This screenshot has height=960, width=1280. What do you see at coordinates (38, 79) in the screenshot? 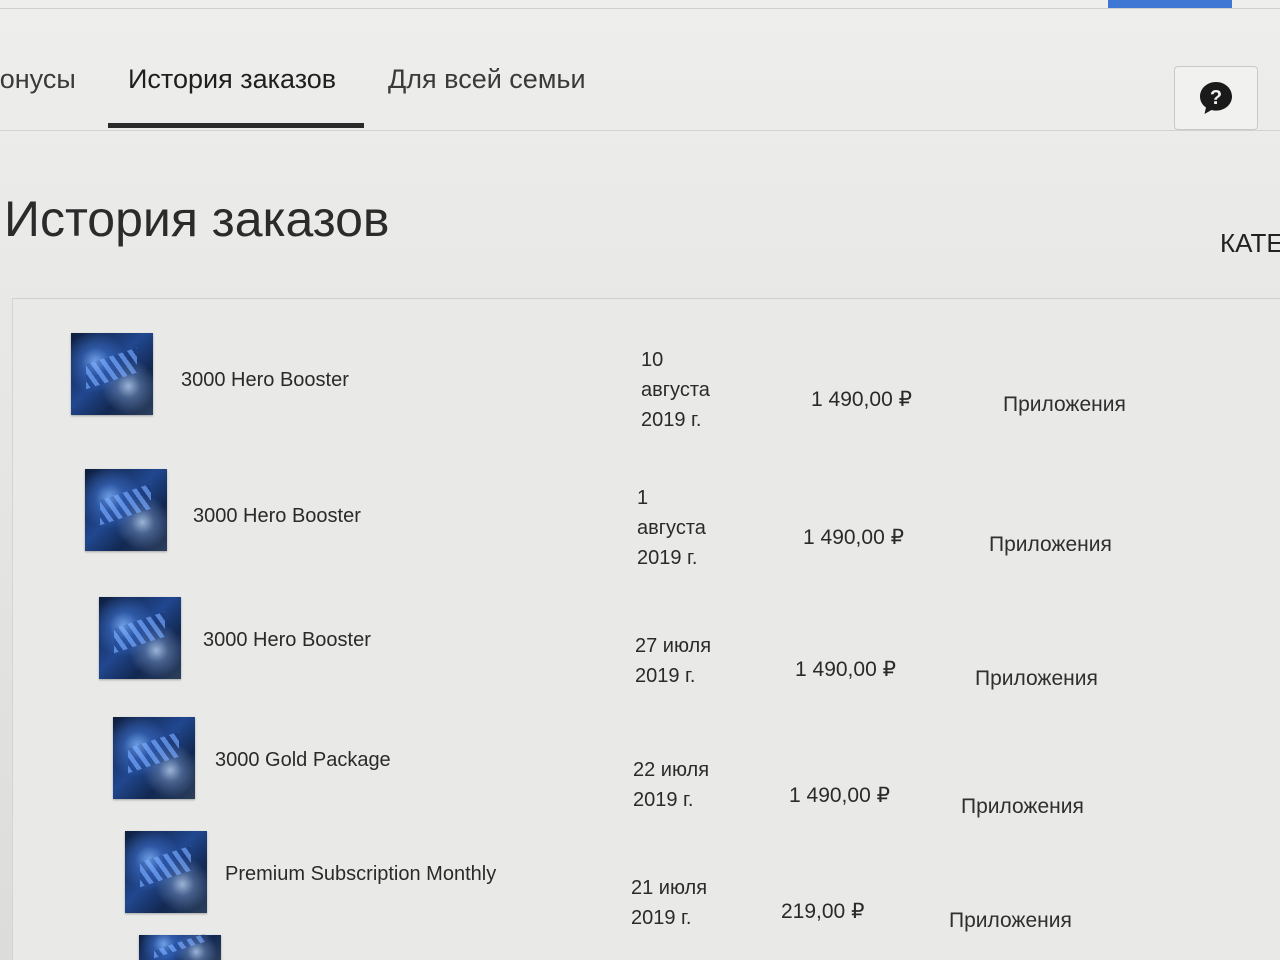
I see `tab-bonuses: Бонусы` at bounding box center [38, 79].